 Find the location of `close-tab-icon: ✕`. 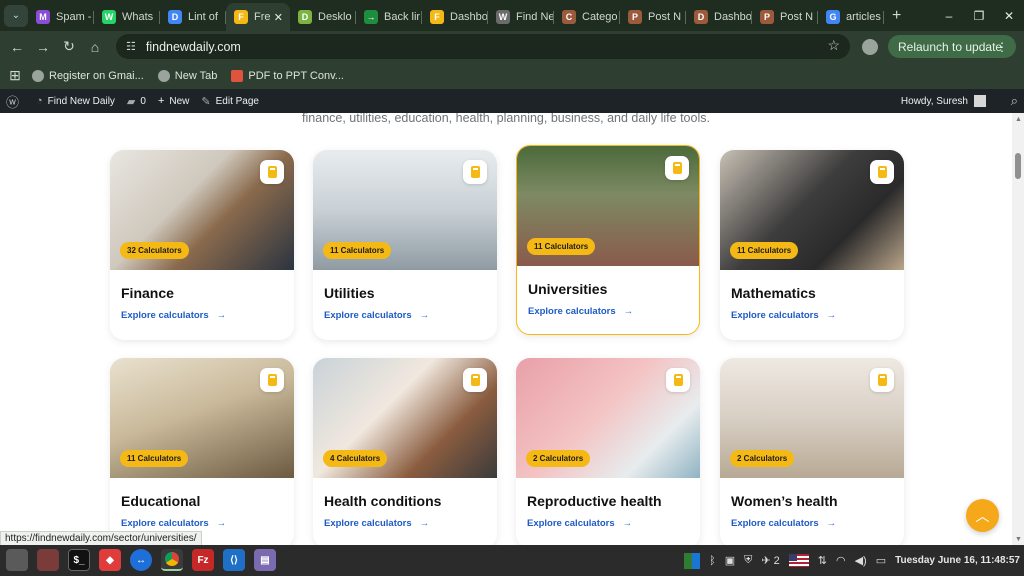

close-tab-icon: ✕ is located at coordinates (278, 17).